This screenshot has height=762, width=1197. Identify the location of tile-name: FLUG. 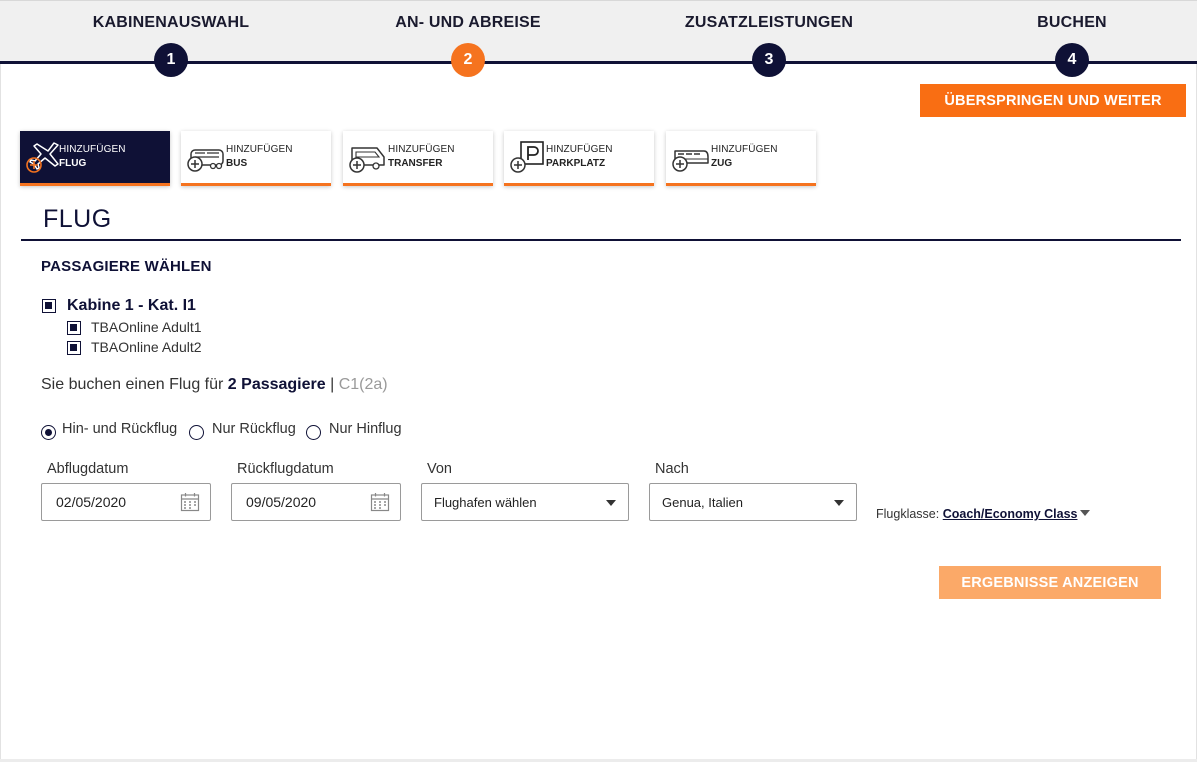
(73, 163).